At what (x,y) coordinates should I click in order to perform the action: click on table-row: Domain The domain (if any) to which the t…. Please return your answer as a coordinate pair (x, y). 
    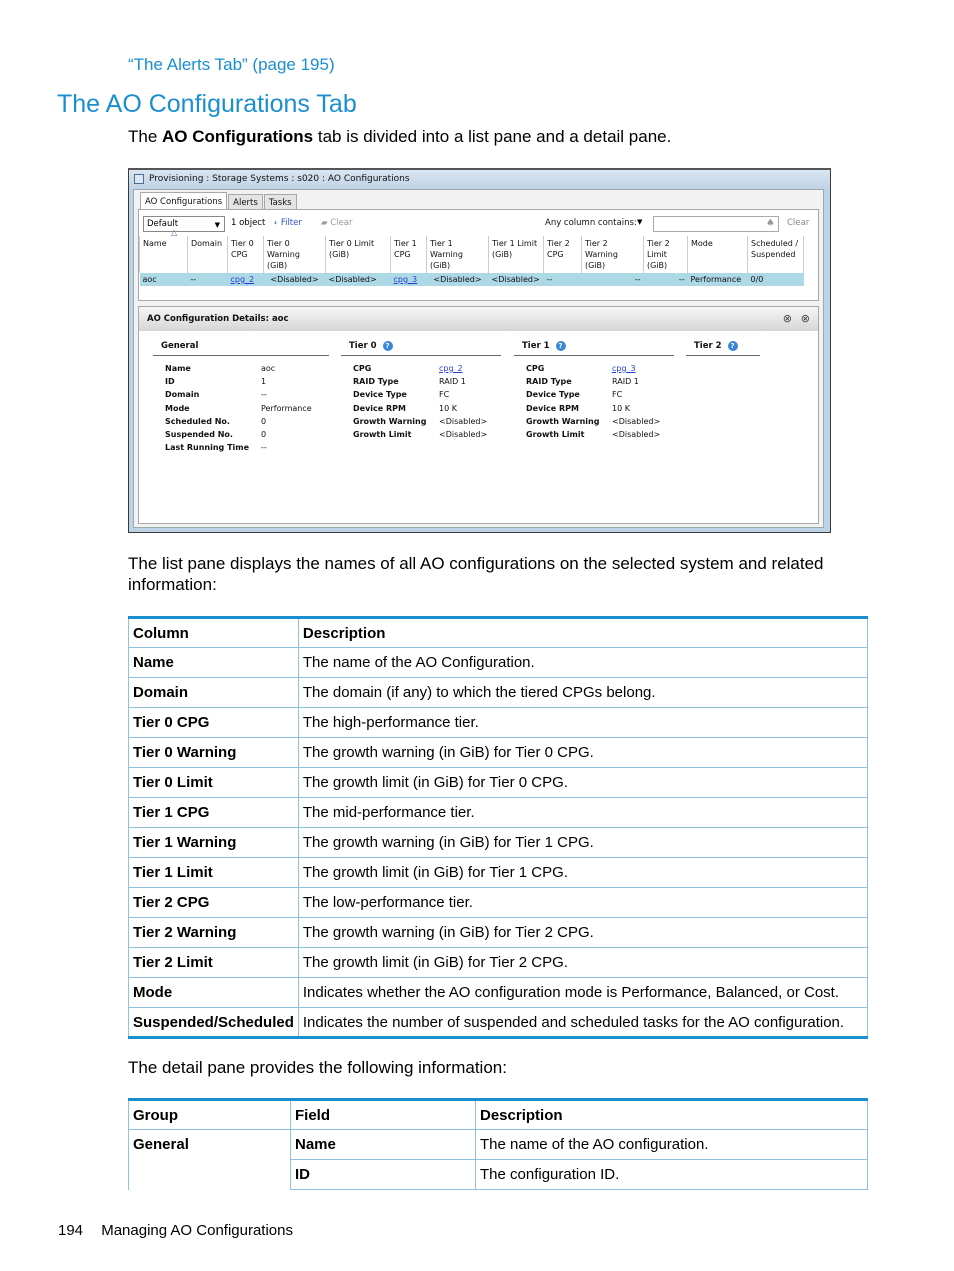
    Looking at the image, I should click on (498, 692).